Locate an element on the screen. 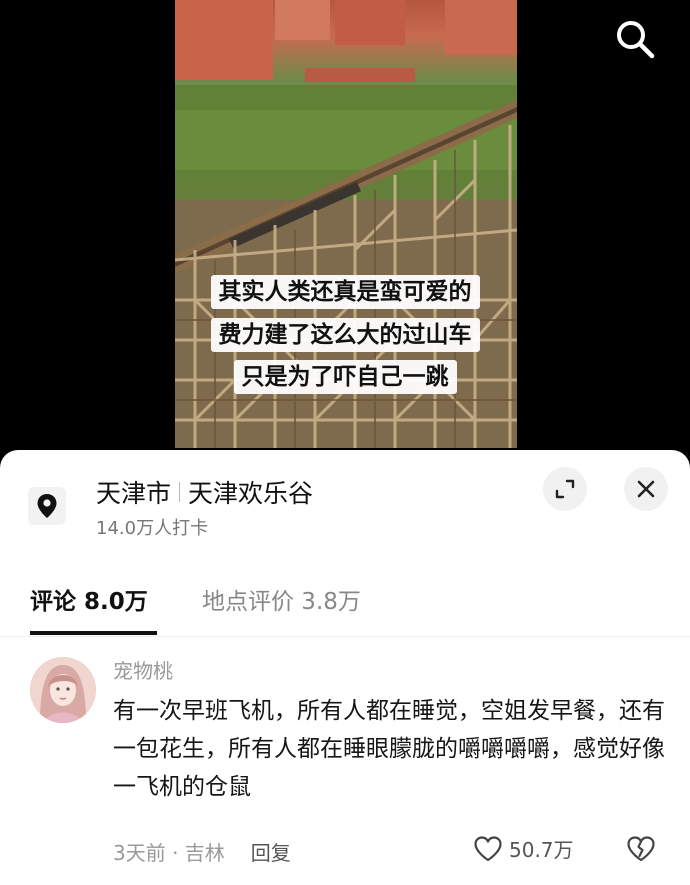  location-badge is located at coordinates (47, 506).